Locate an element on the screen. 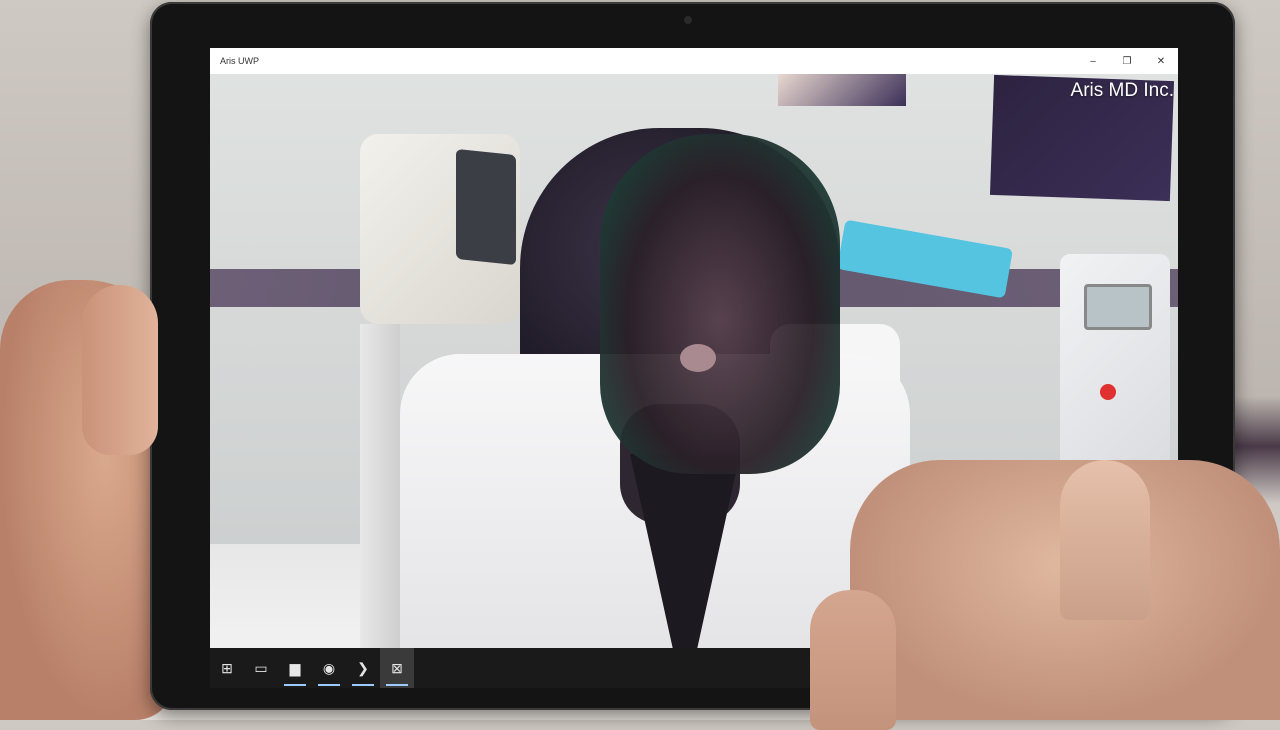  app-window-icon: ⊠ is located at coordinates (397, 668).